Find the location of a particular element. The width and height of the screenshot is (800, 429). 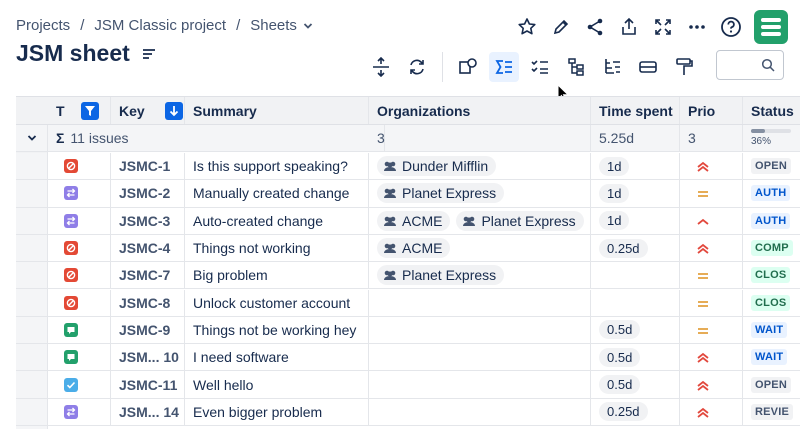

cell-organizations: ACME Planet Express is located at coordinates (480, 220).